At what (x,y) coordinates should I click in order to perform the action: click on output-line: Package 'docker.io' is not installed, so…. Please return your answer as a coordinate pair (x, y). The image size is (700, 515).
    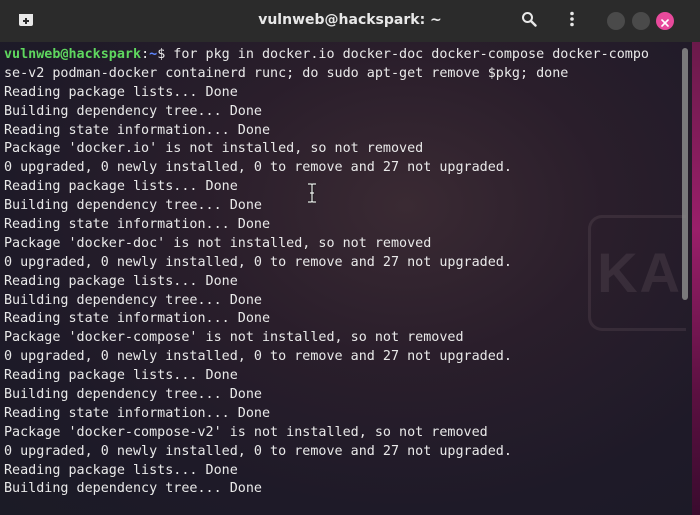
    Looking at the image, I should click on (214, 149).